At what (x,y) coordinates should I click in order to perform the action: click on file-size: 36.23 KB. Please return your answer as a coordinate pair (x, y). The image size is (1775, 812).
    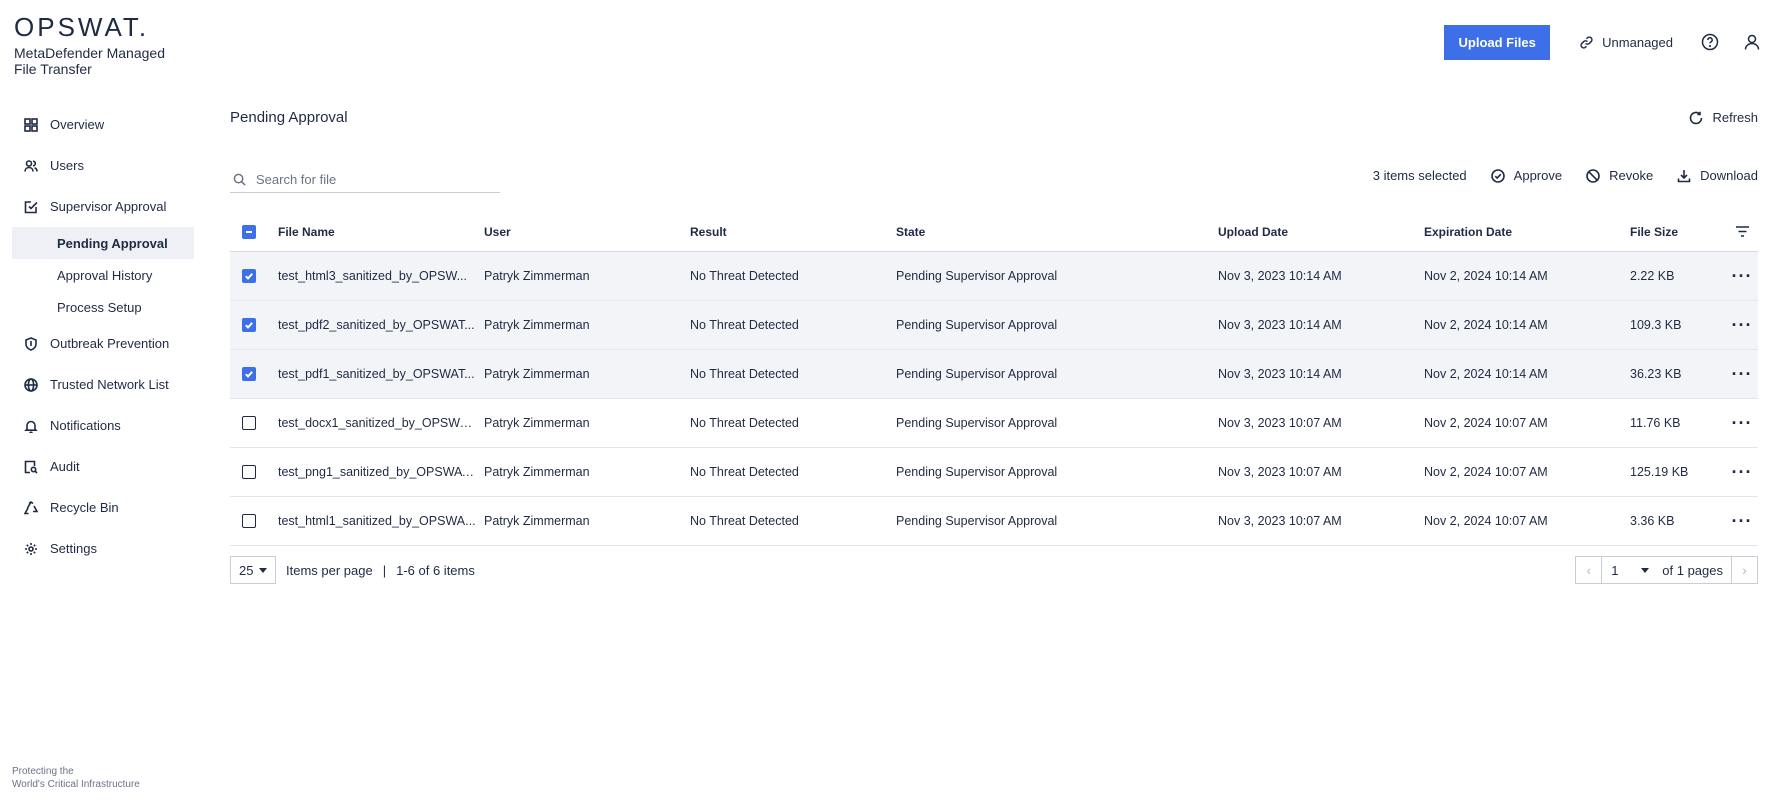
    Looking at the image, I should click on (1656, 374).